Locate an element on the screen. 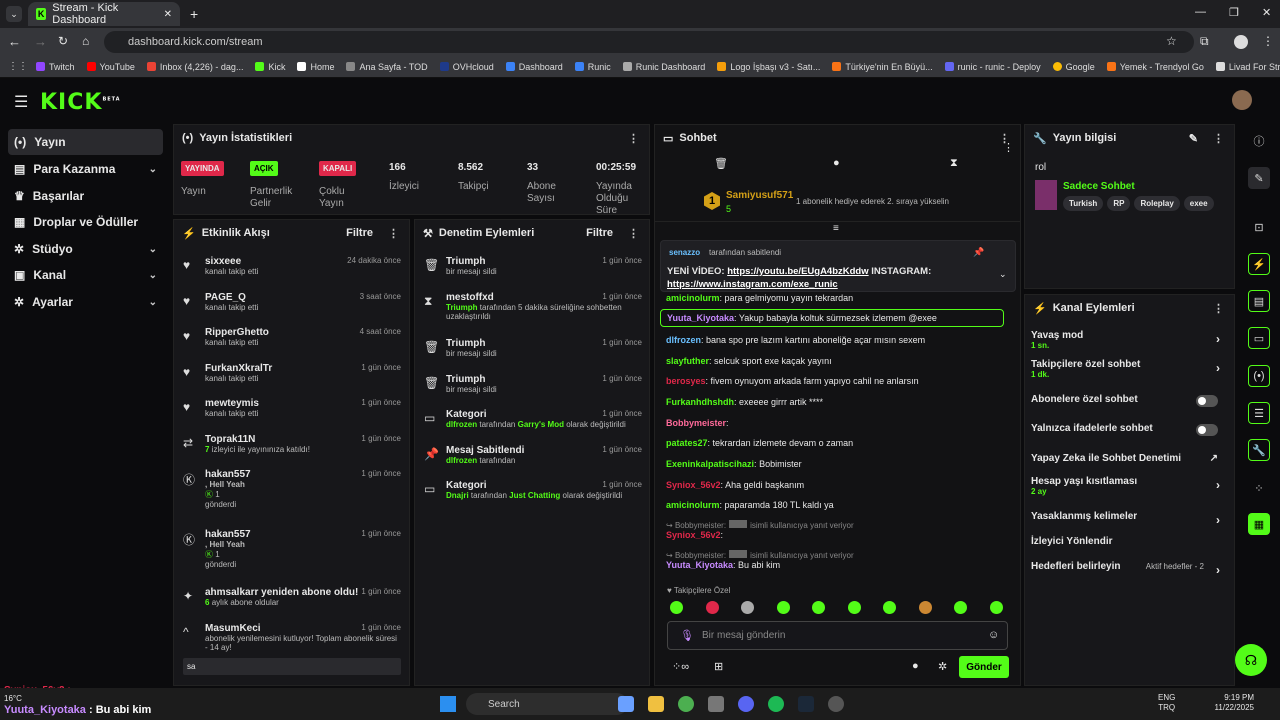 Image resolution: width=1280 pixels, height=720 pixels. activity-item: ♥ mewteymis 1 gün önce kanalı takip etti is located at coordinates (292, 408).